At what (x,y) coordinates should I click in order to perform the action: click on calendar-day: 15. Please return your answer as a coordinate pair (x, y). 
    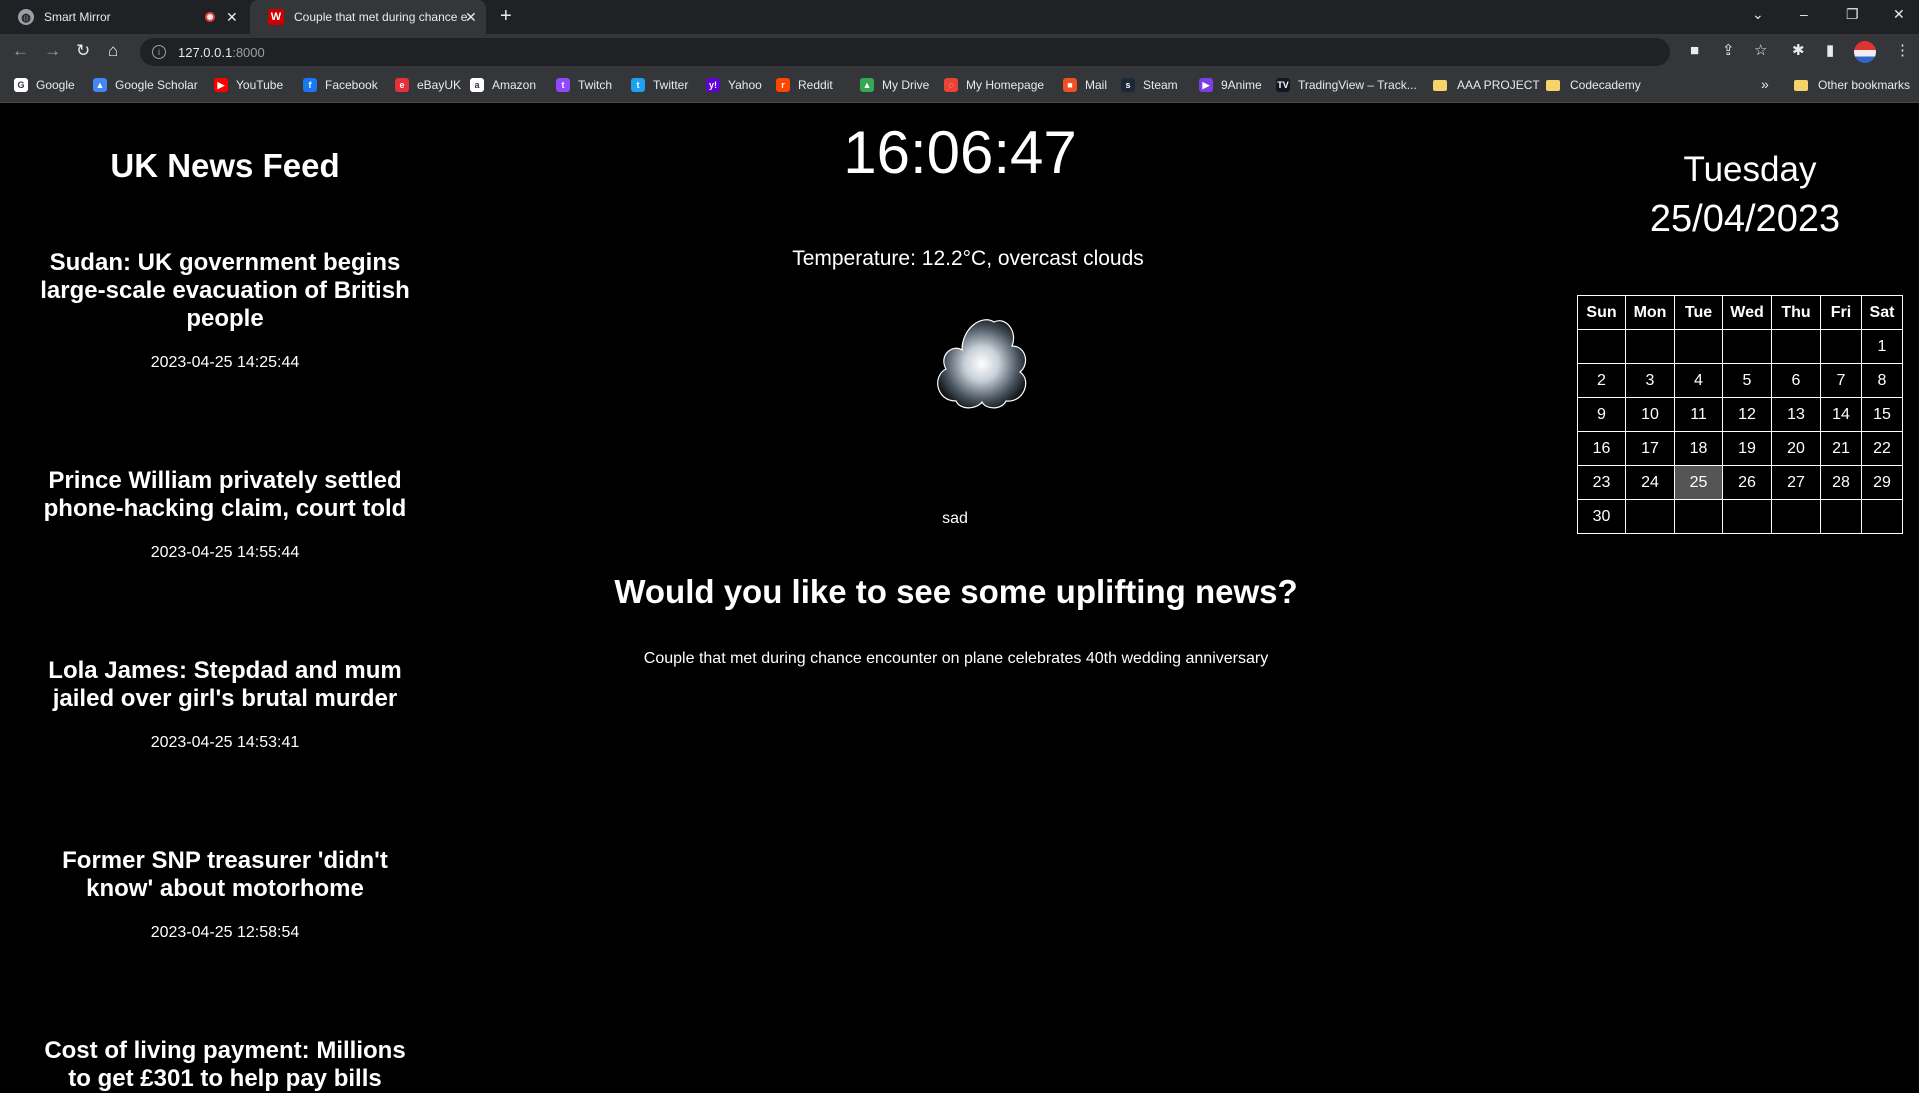
    Looking at the image, I should click on (1882, 414).